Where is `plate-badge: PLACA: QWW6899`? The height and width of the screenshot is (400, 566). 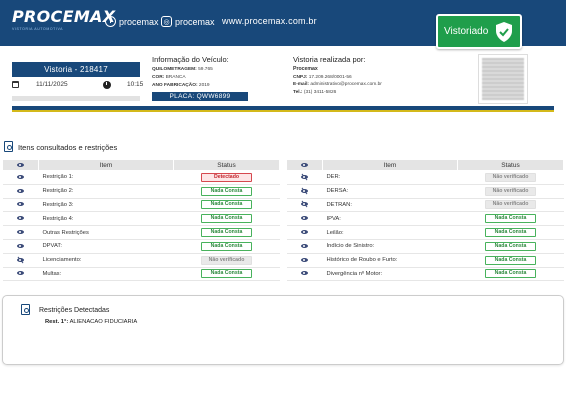
plate-badge: PLACA: QWW6899 is located at coordinates (200, 96).